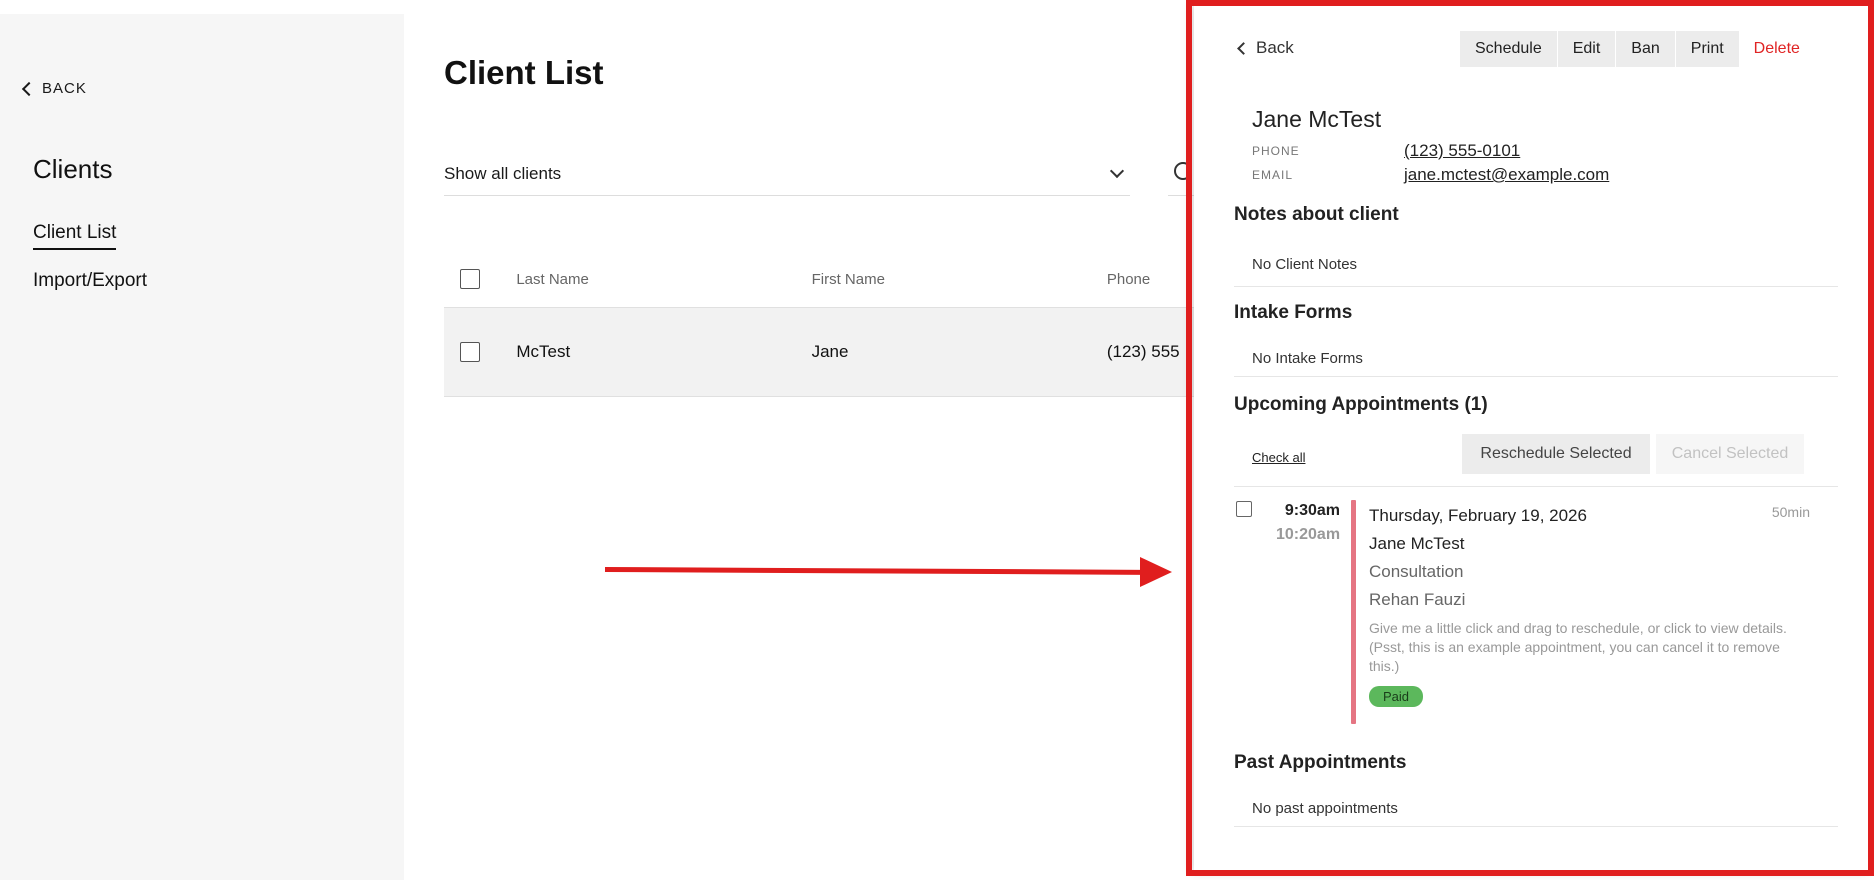 Image resolution: width=1874 pixels, height=880 pixels. Describe the element at coordinates (1478, 515) in the screenshot. I see `appointment-date: Thursday, February 19, 2026` at that location.